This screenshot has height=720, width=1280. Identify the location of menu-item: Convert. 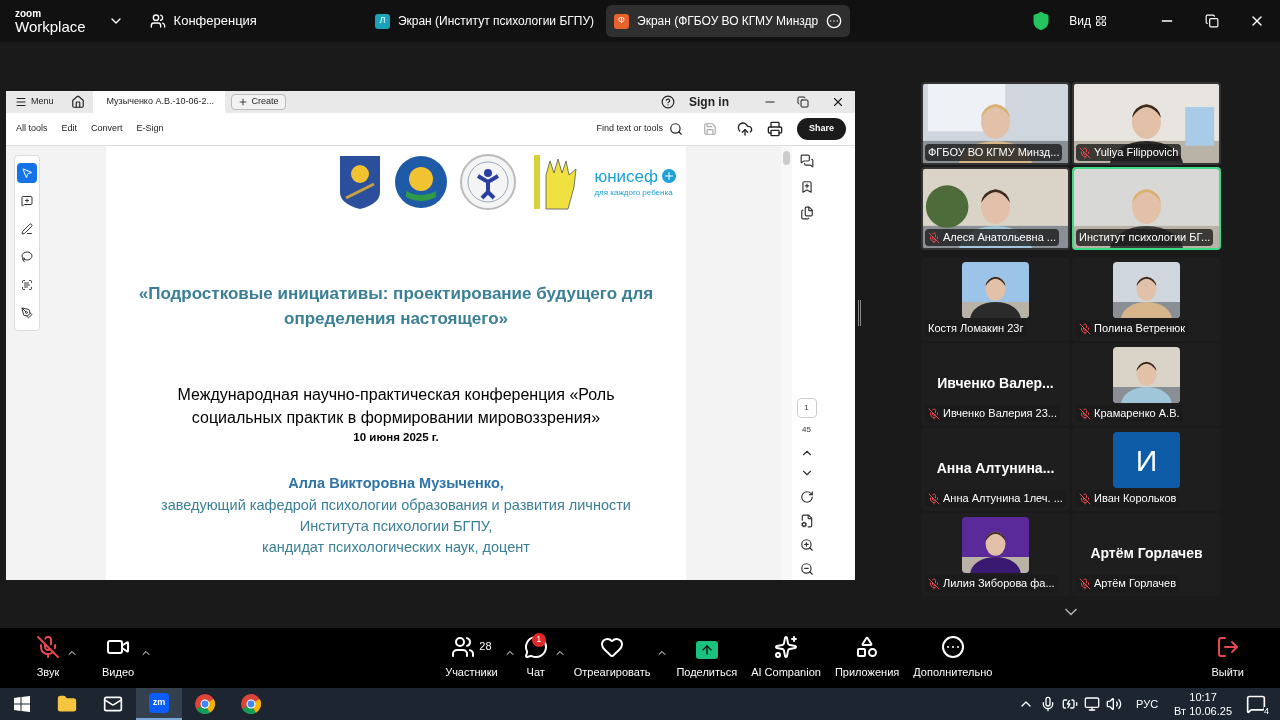
(107, 129).